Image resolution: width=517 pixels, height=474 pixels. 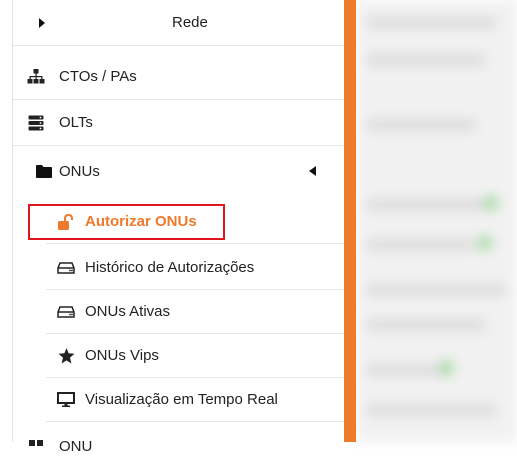 What do you see at coordinates (178, 171) in the screenshot?
I see `sidebar-item-onus: ONUs` at bounding box center [178, 171].